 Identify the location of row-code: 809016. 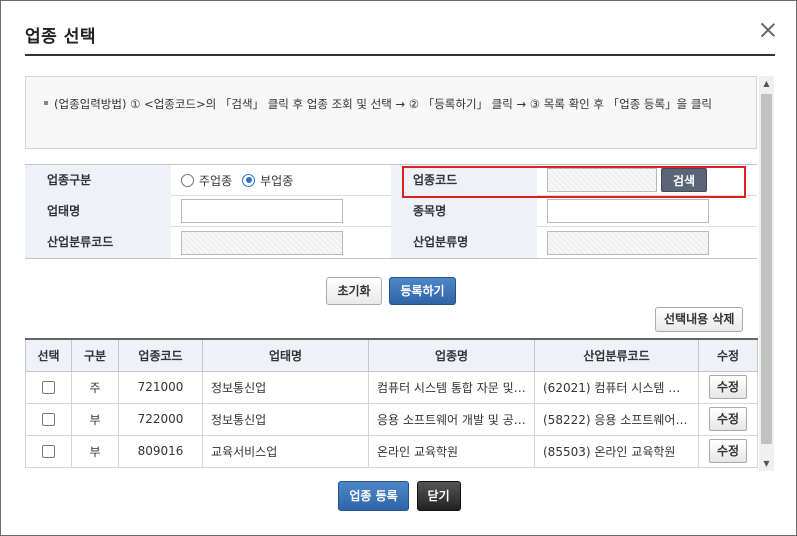
(160, 451).